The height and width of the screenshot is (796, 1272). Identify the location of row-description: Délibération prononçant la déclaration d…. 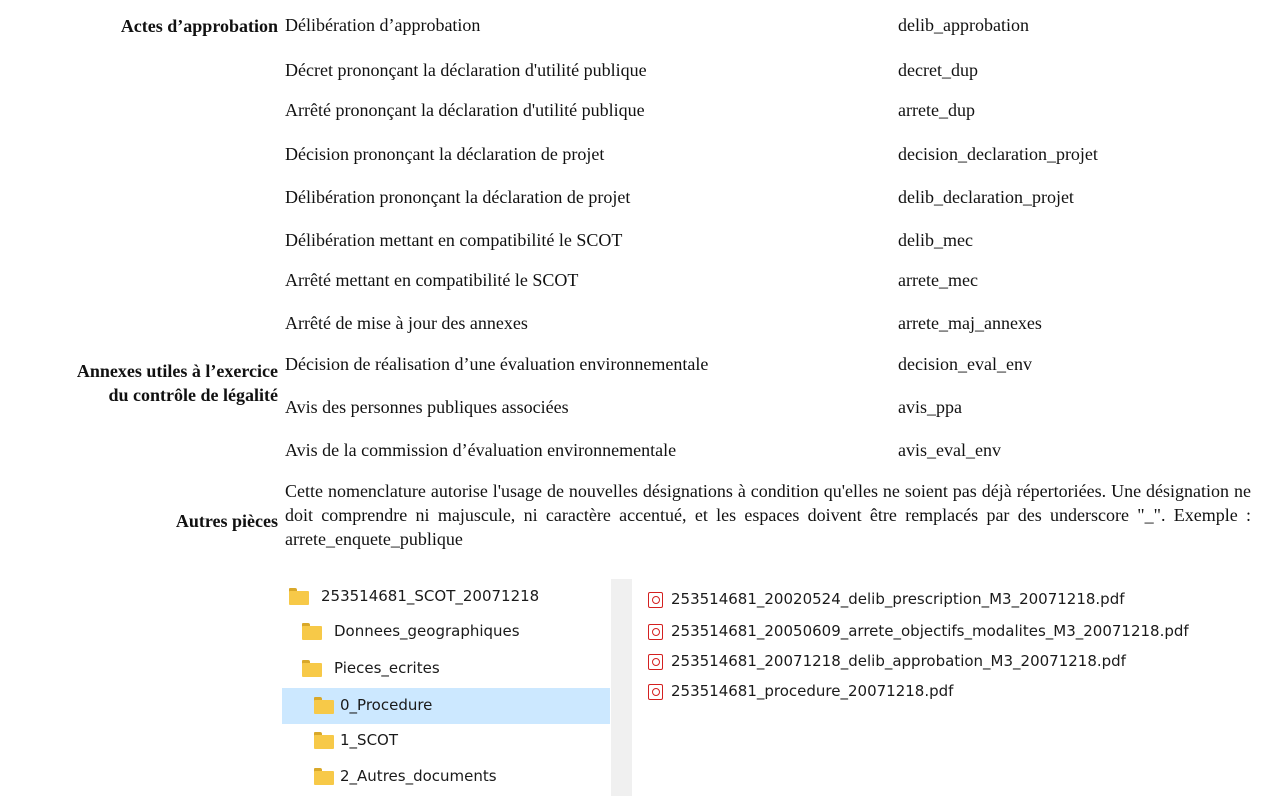
(458, 197).